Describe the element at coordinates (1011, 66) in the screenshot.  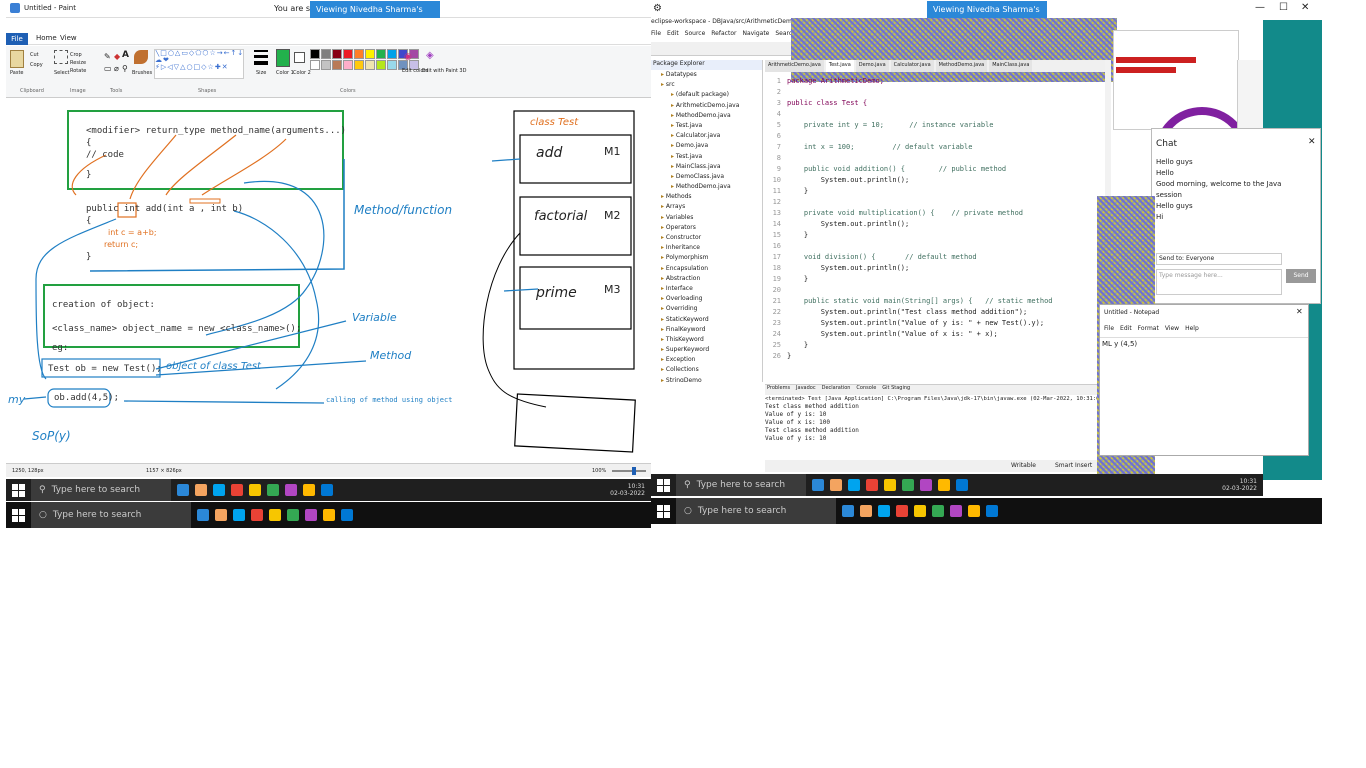
I see `editor-tab: MainClass.java` at that location.